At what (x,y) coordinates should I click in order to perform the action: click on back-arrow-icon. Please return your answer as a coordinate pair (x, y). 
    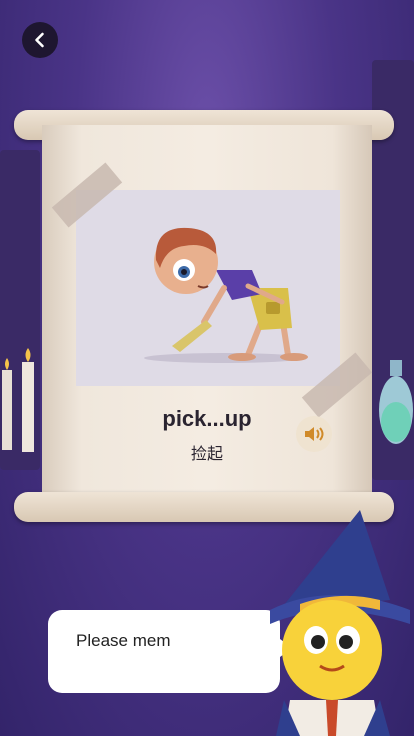
    Looking at the image, I should click on (39, 40).